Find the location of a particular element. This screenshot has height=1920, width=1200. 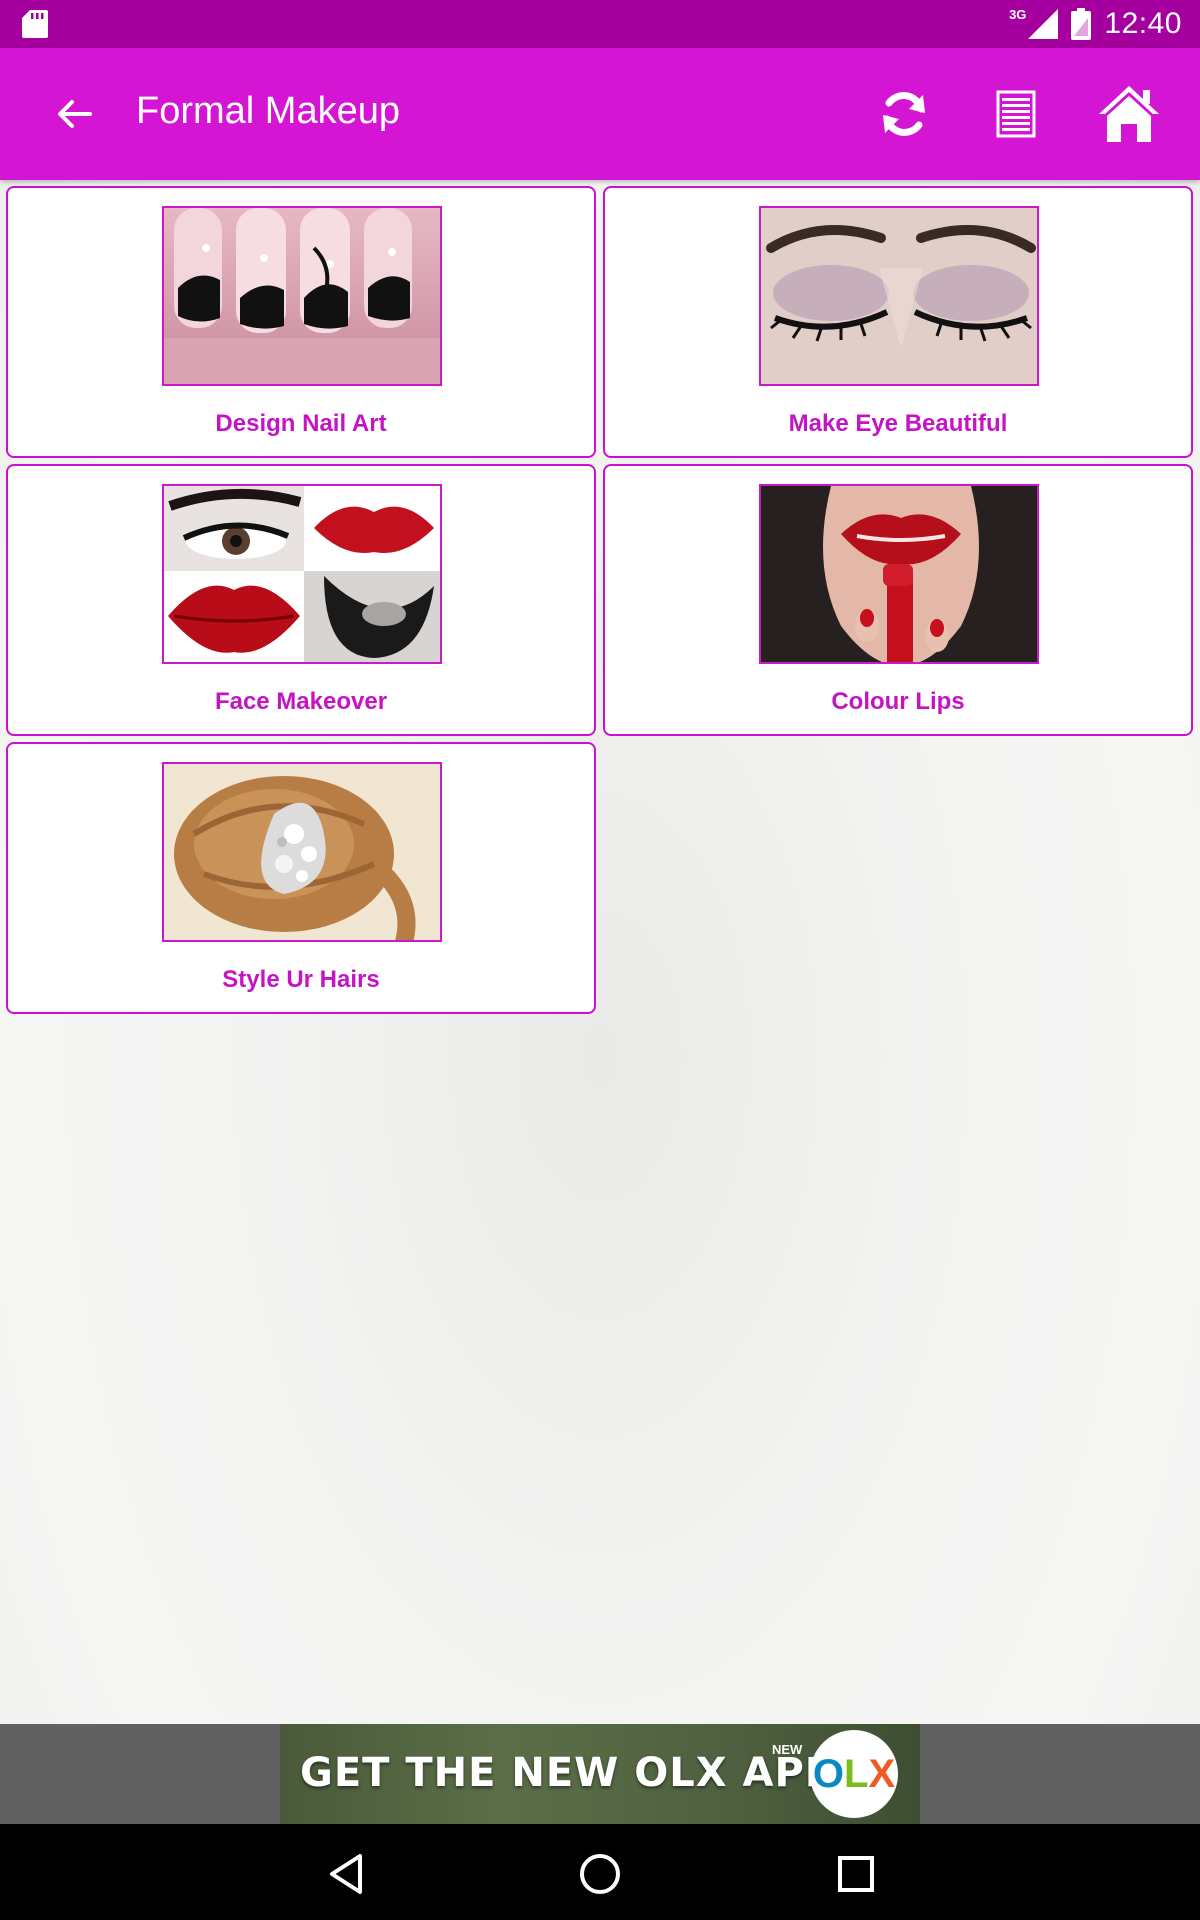

card-face-makeover: Face Makeover is located at coordinates (301, 600).